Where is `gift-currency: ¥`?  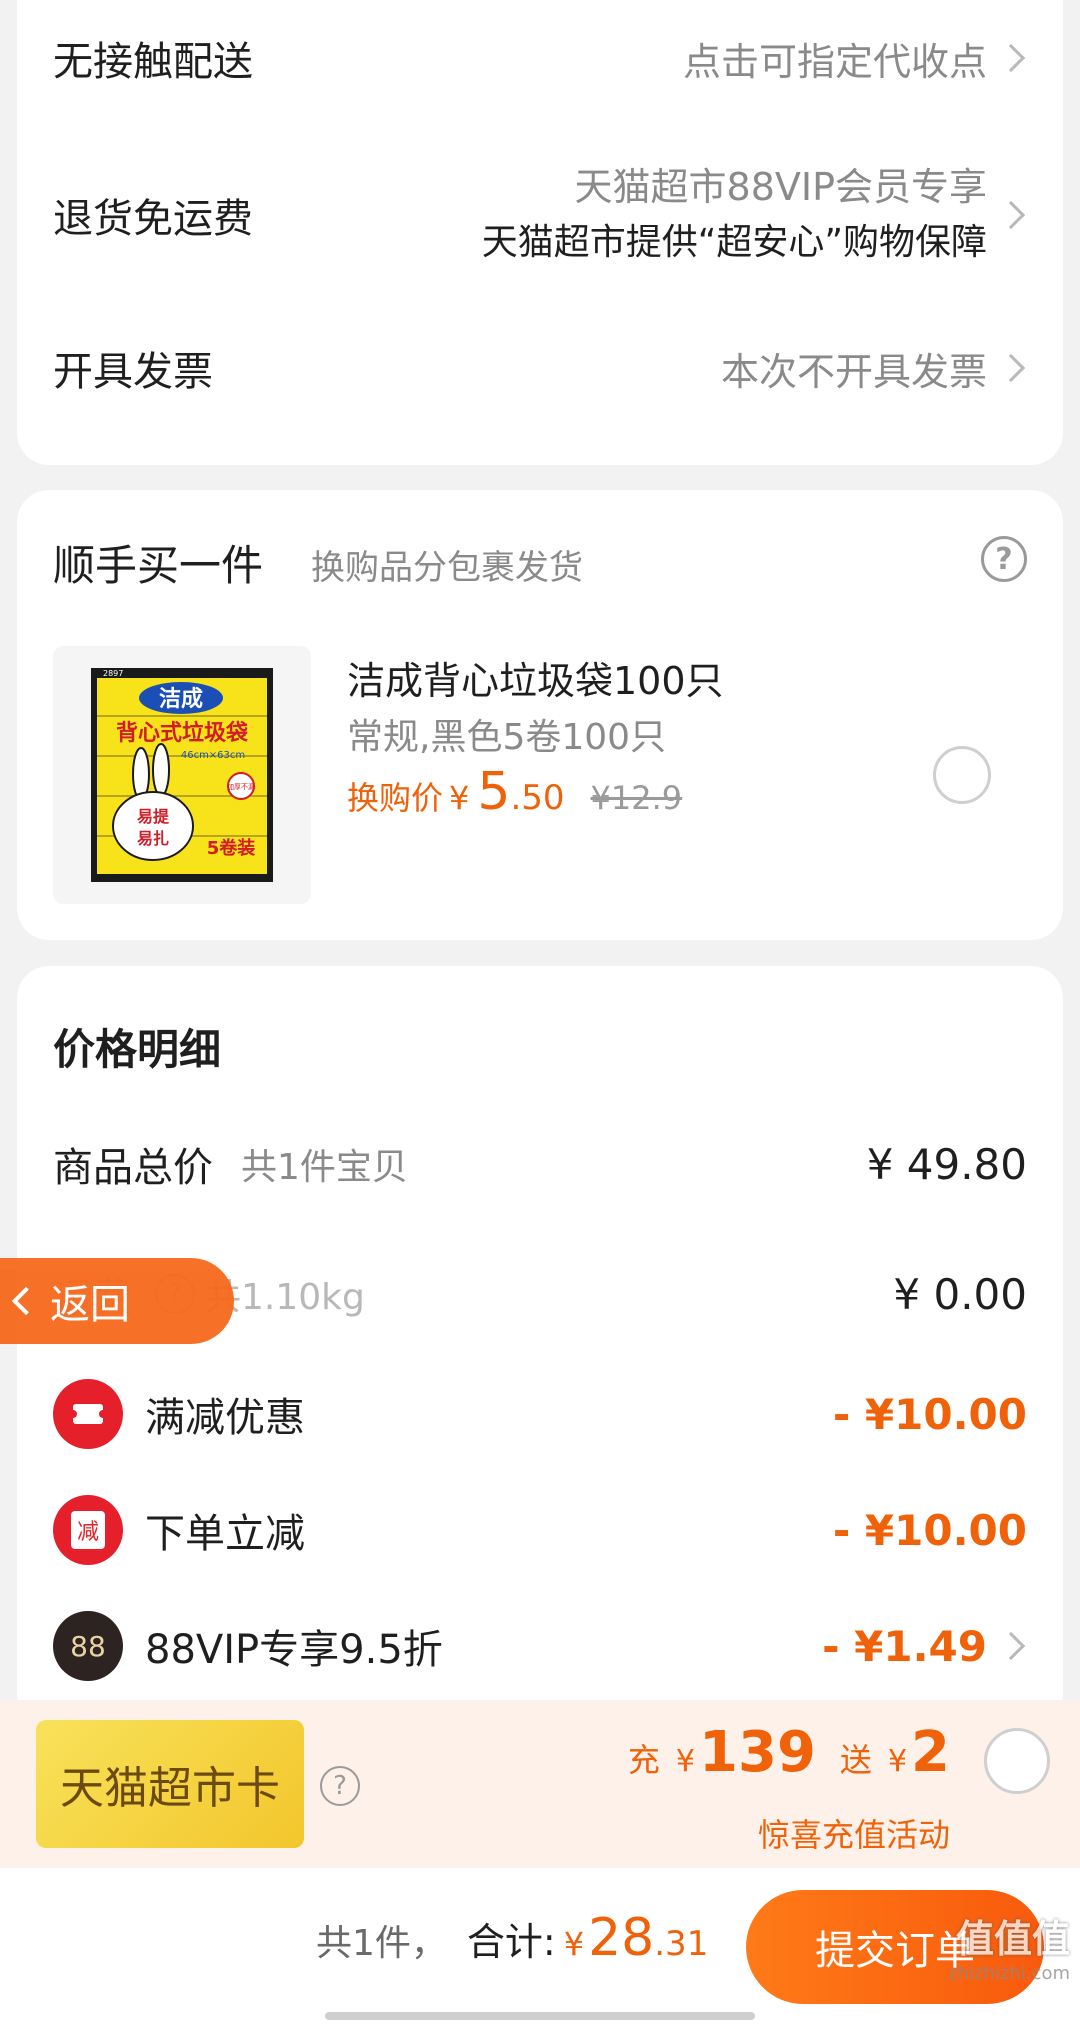 gift-currency: ¥ is located at coordinates (897, 1761).